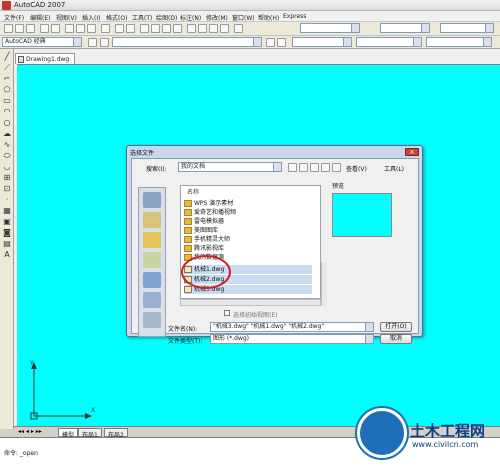 This screenshot has width=500, height=472. Describe the element at coordinates (42, 42) in the screenshot. I see `workspace-combo: AutoCAD 经典` at that location.